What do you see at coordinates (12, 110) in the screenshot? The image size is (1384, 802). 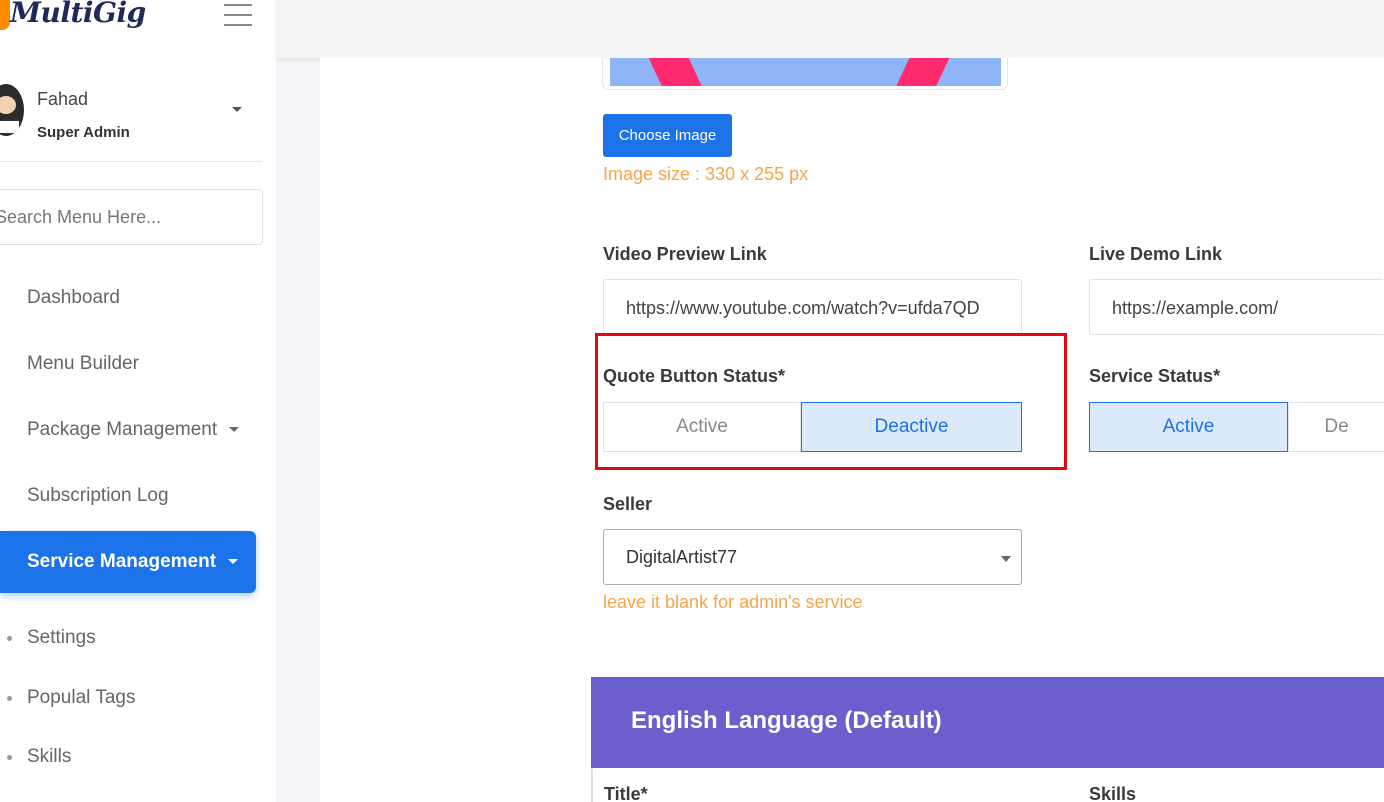 I see `avatar` at bounding box center [12, 110].